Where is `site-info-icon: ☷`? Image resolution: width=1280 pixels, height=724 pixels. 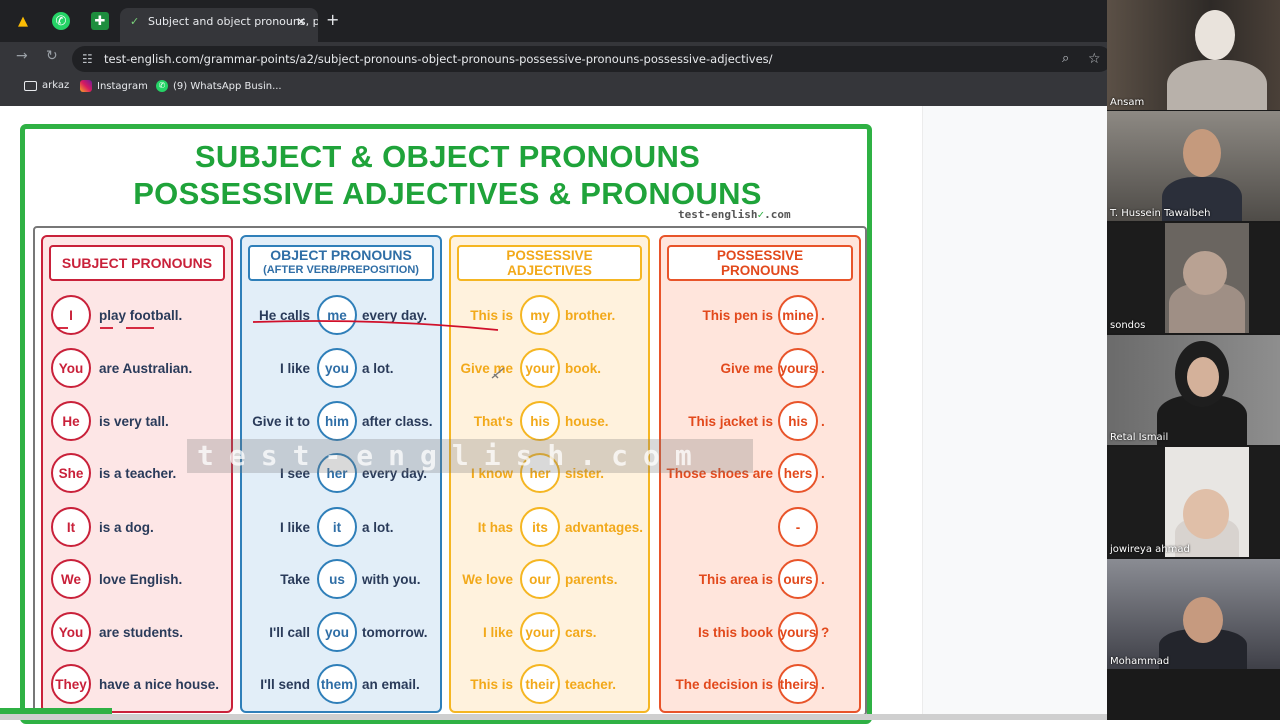
site-info-icon: ☷ is located at coordinates (87, 59).